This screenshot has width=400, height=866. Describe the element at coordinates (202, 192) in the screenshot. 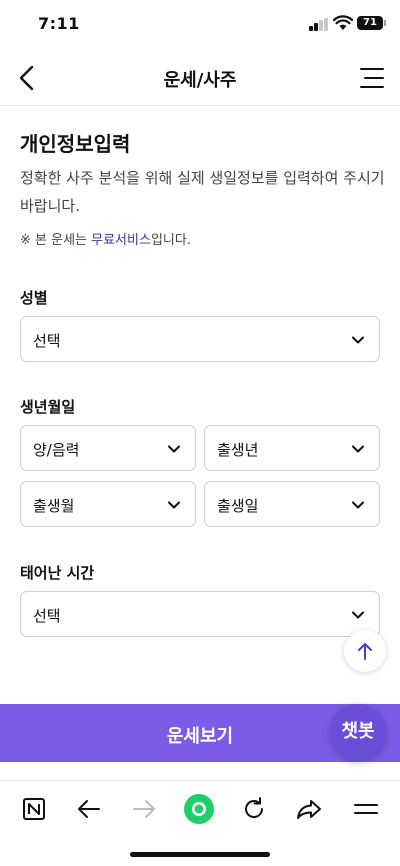

I see `form-description: 정확한 사주 분석을 위해 실제 생일정보를 입력하여 주시기 바랍니다.` at that location.